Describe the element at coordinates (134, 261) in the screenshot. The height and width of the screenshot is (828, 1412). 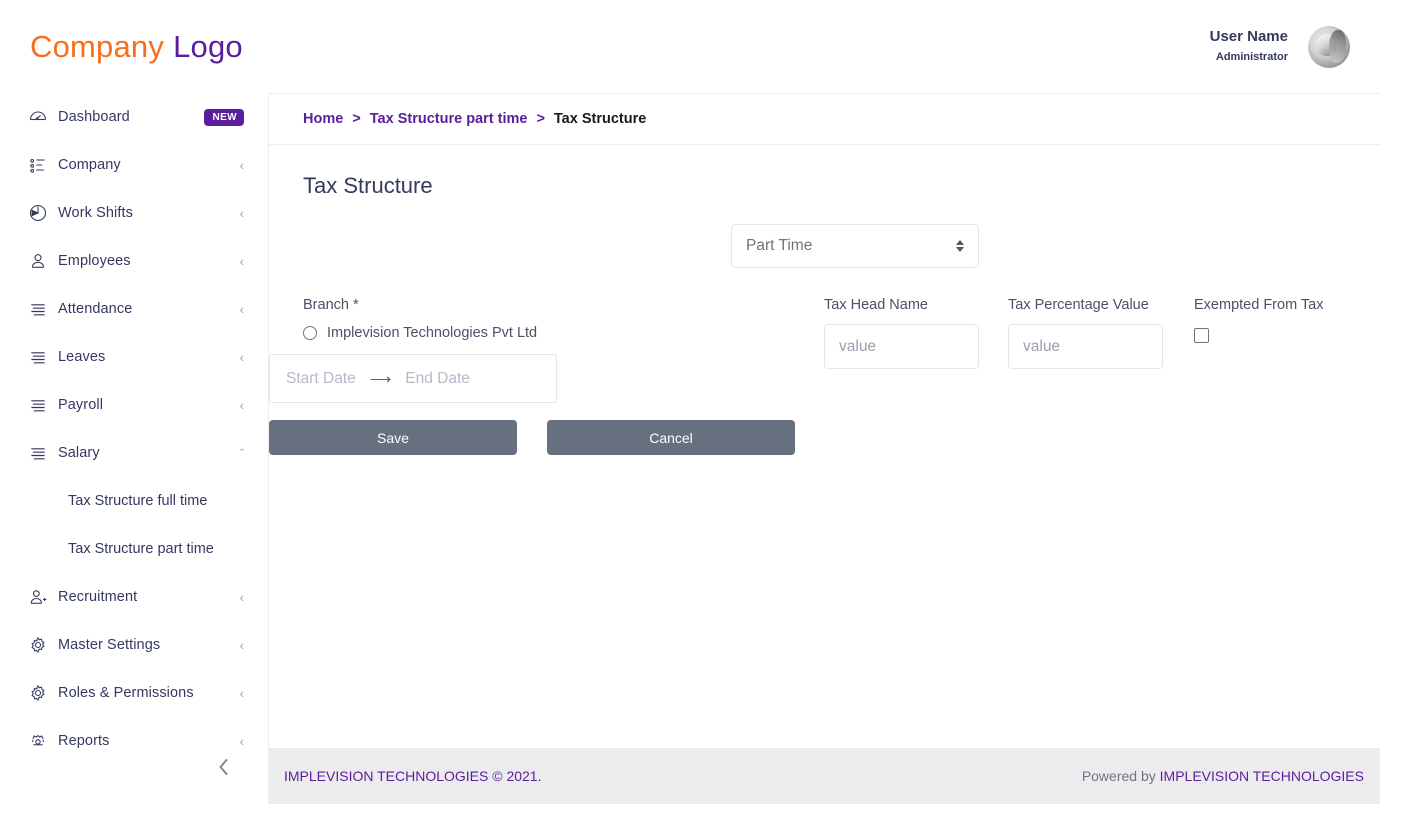
I see `sidebar-item-employees: Employees ‹` at that location.